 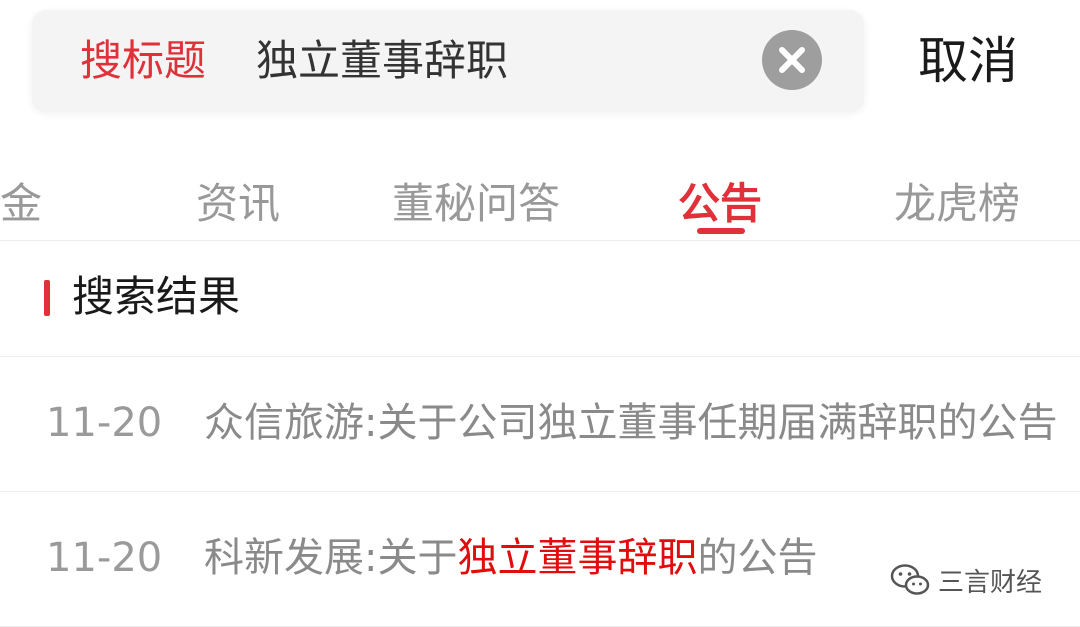 What do you see at coordinates (910, 579) in the screenshot?
I see `wechat-icon` at bounding box center [910, 579].